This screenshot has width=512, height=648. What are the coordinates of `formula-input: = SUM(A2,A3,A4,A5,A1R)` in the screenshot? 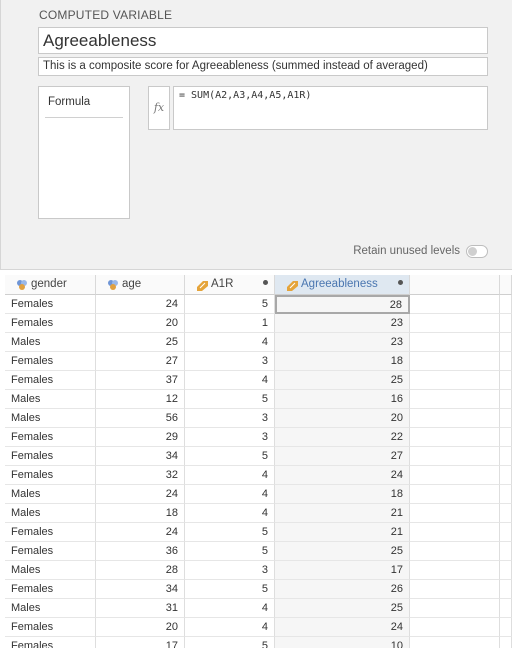 It's located at (330, 108).